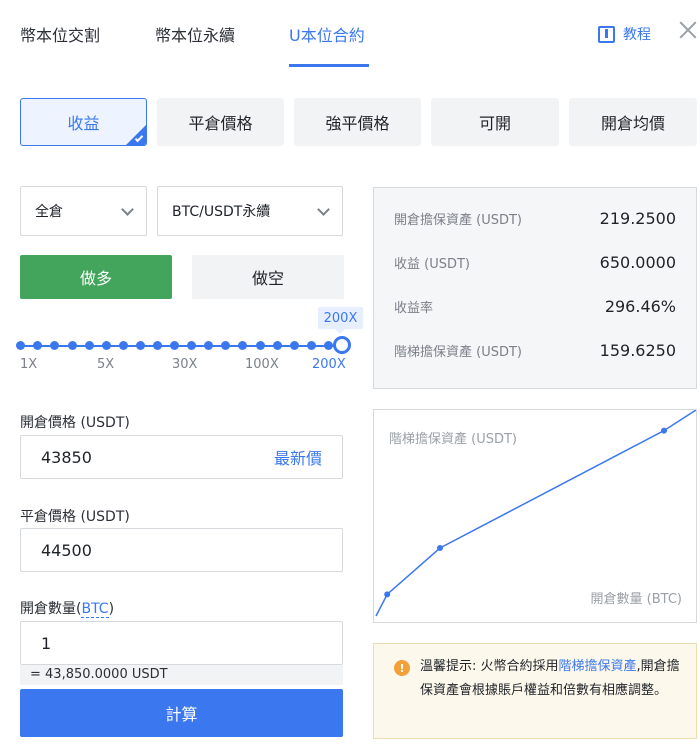  What do you see at coordinates (105, 364) in the screenshot?
I see `leverage-label: 5X` at bounding box center [105, 364].